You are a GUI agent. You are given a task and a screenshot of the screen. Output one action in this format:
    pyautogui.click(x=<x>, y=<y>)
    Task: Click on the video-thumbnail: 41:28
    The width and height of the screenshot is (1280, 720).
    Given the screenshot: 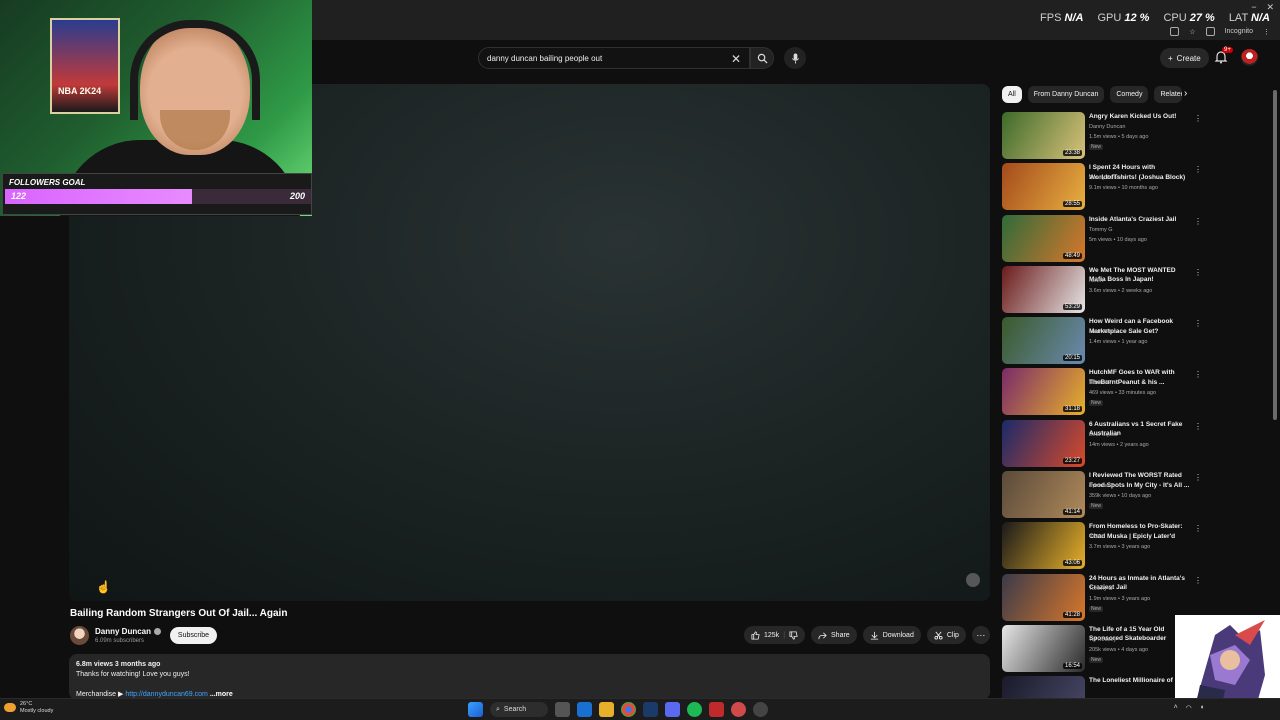 What is the action you would take?
    pyautogui.click(x=1043, y=597)
    